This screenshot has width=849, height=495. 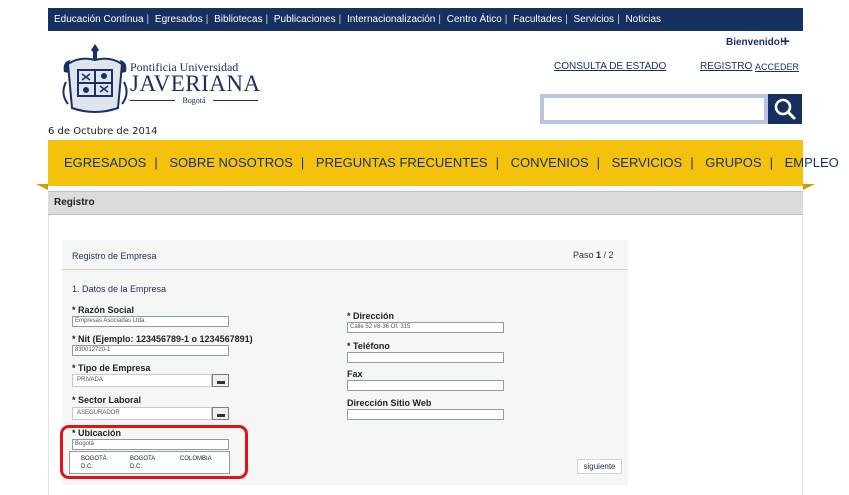 I want to click on university-logo: Pontificia Universidad JAVERIANA Bogotá, so click(x=160, y=81).